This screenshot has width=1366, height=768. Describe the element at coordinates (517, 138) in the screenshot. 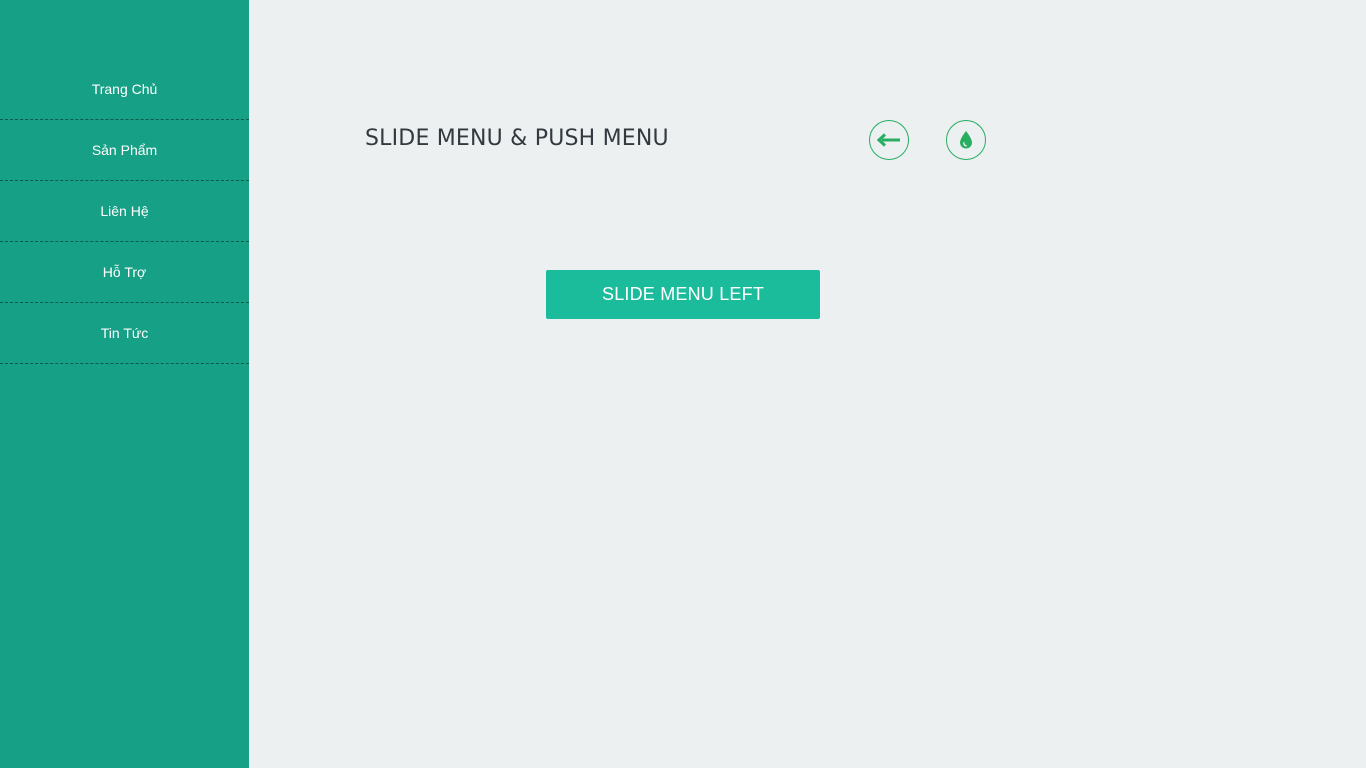

I see `page-title: SLIDE MENU & PUSH MENU` at that location.